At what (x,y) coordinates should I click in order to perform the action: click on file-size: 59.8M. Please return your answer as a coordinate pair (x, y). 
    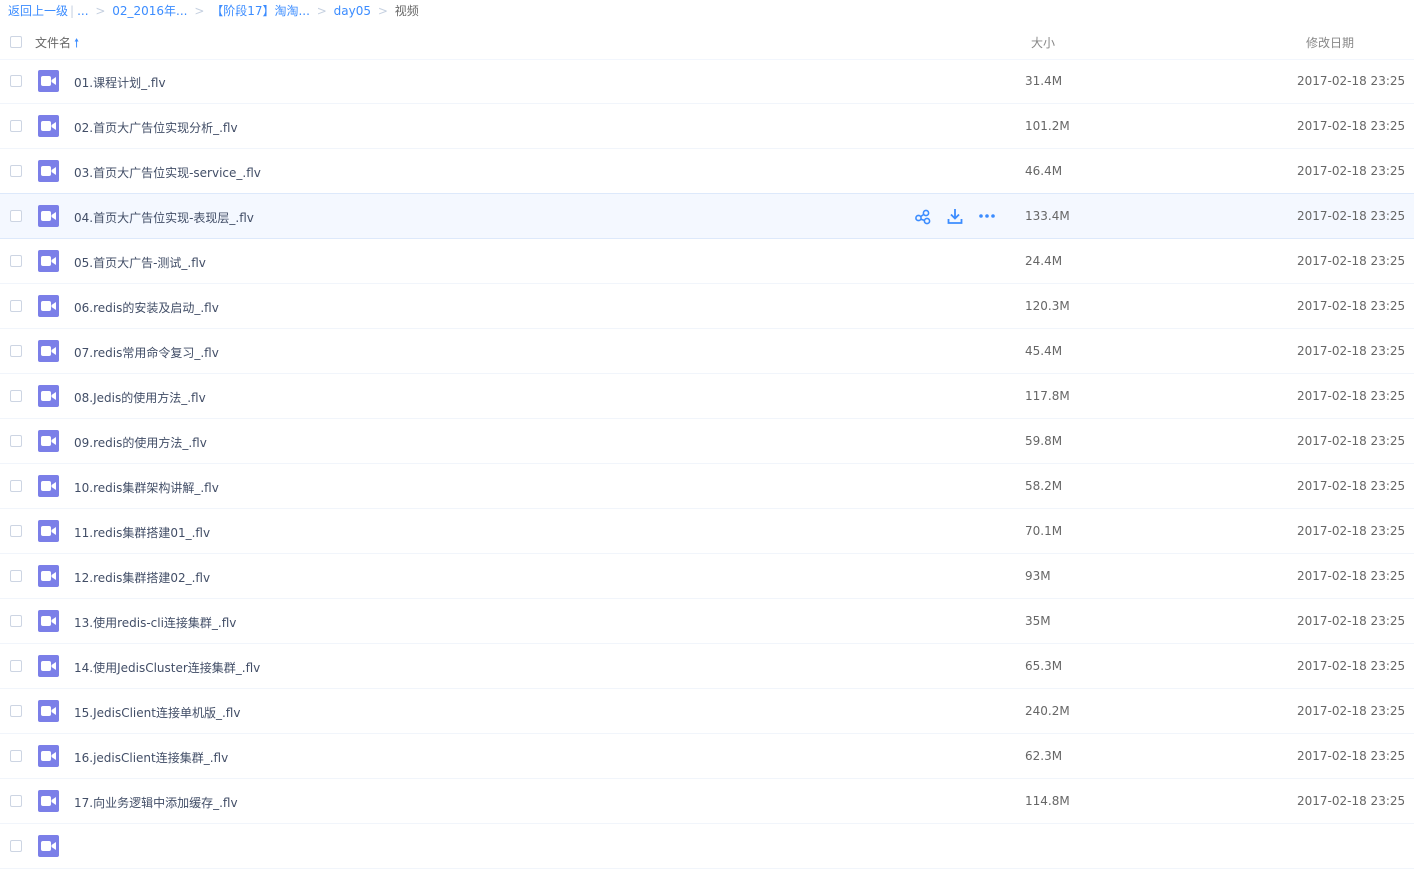
    Looking at the image, I should click on (1044, 441).